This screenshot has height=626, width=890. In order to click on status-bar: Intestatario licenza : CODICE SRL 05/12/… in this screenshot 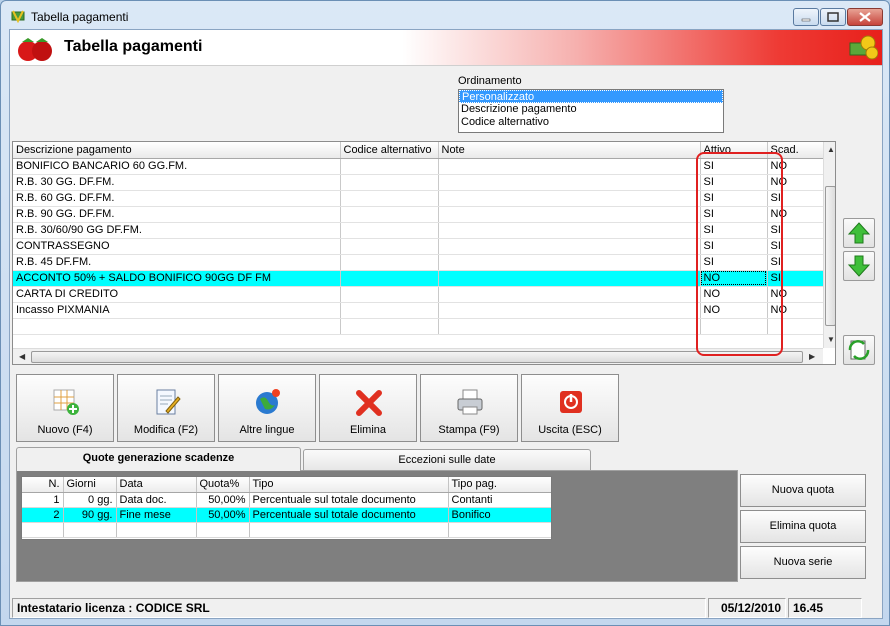, I will do `click(446, 607)`.